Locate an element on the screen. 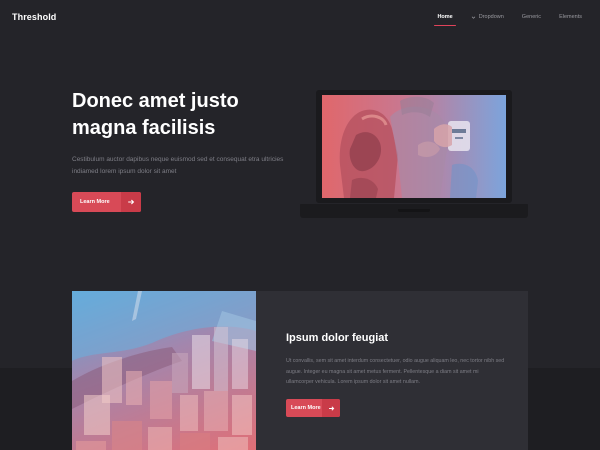 Image resolution: width=600 pixels, height=450 pixels. active-underline is located at coordinates (445, 25).